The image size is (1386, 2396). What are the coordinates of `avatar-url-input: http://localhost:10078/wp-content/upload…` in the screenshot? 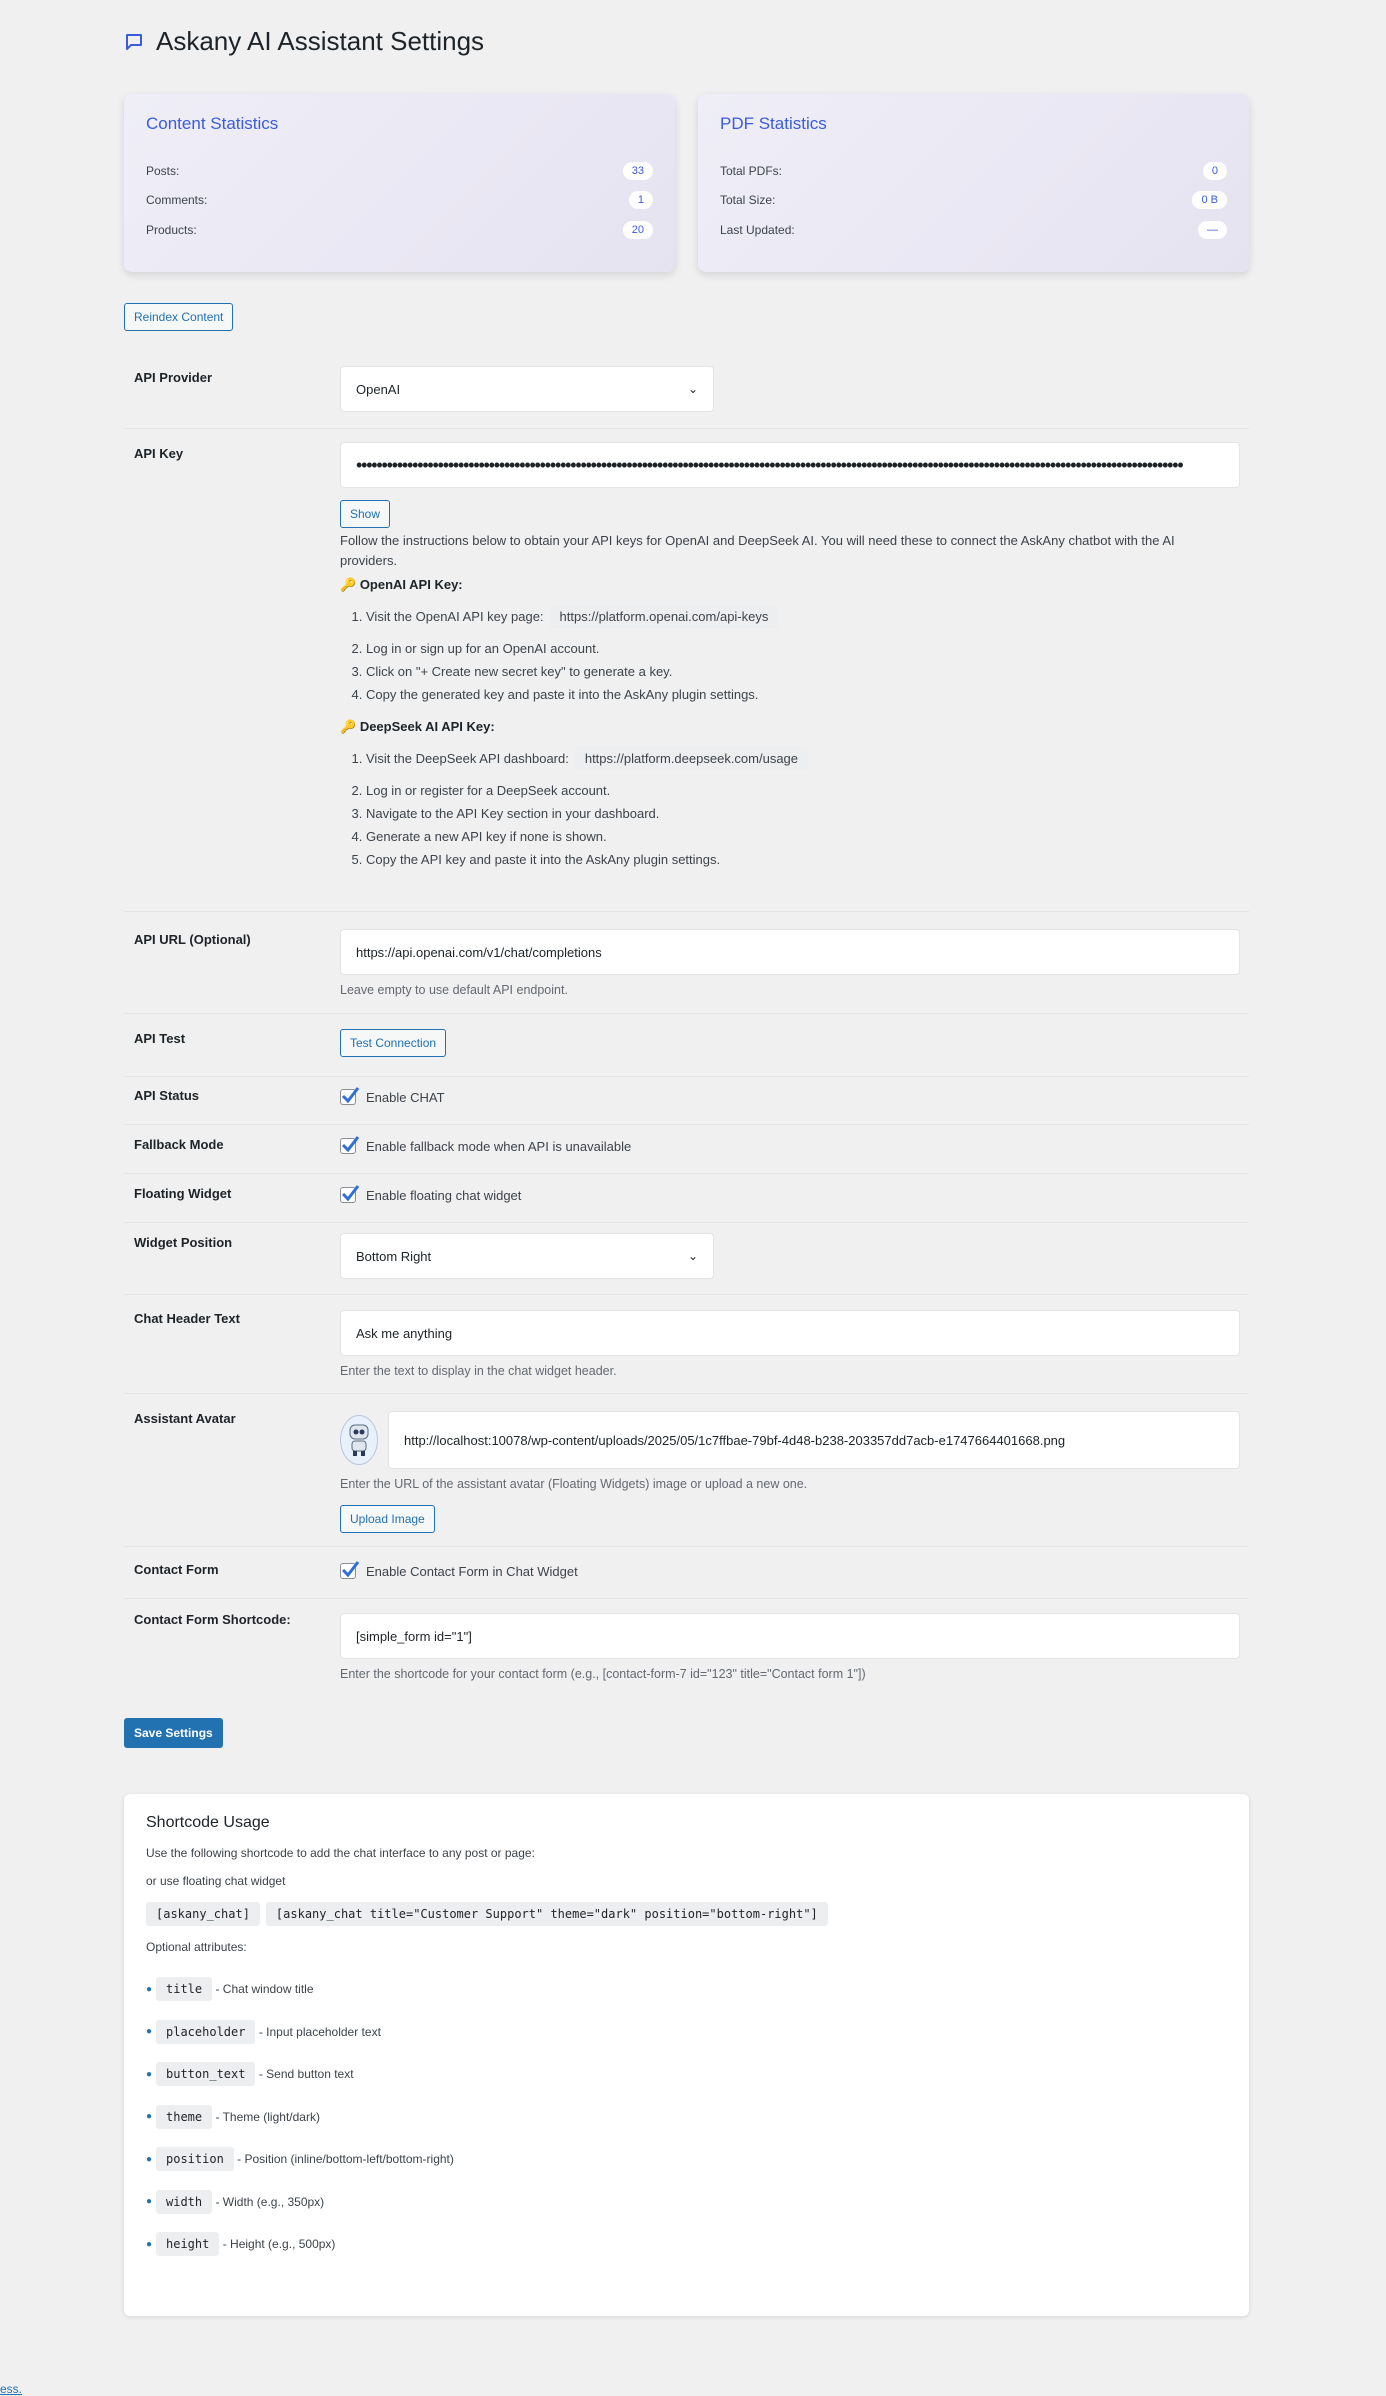 It's located at (814, 1440).